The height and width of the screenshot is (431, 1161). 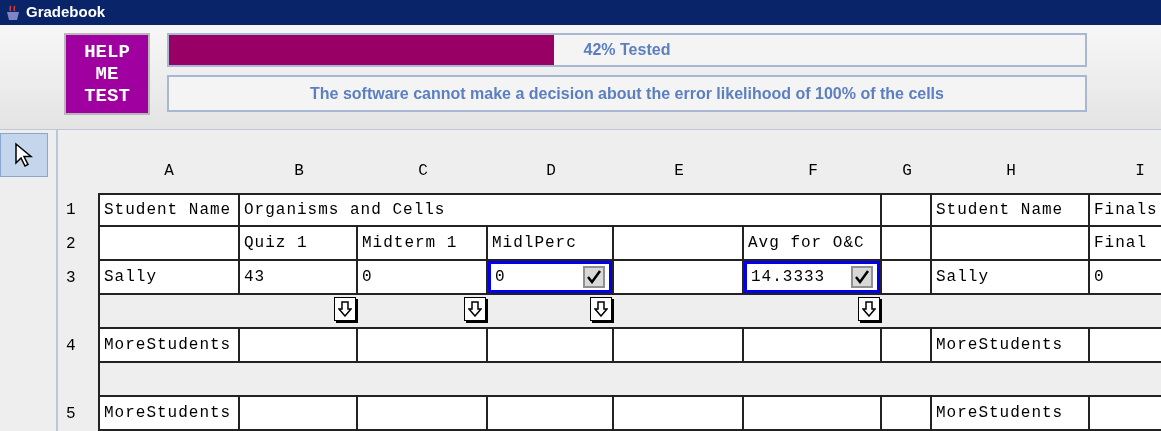 What do you see at coordinates (907, 171) in the screenshot?
I see `column-header: G` at bounding box center [907, 171].